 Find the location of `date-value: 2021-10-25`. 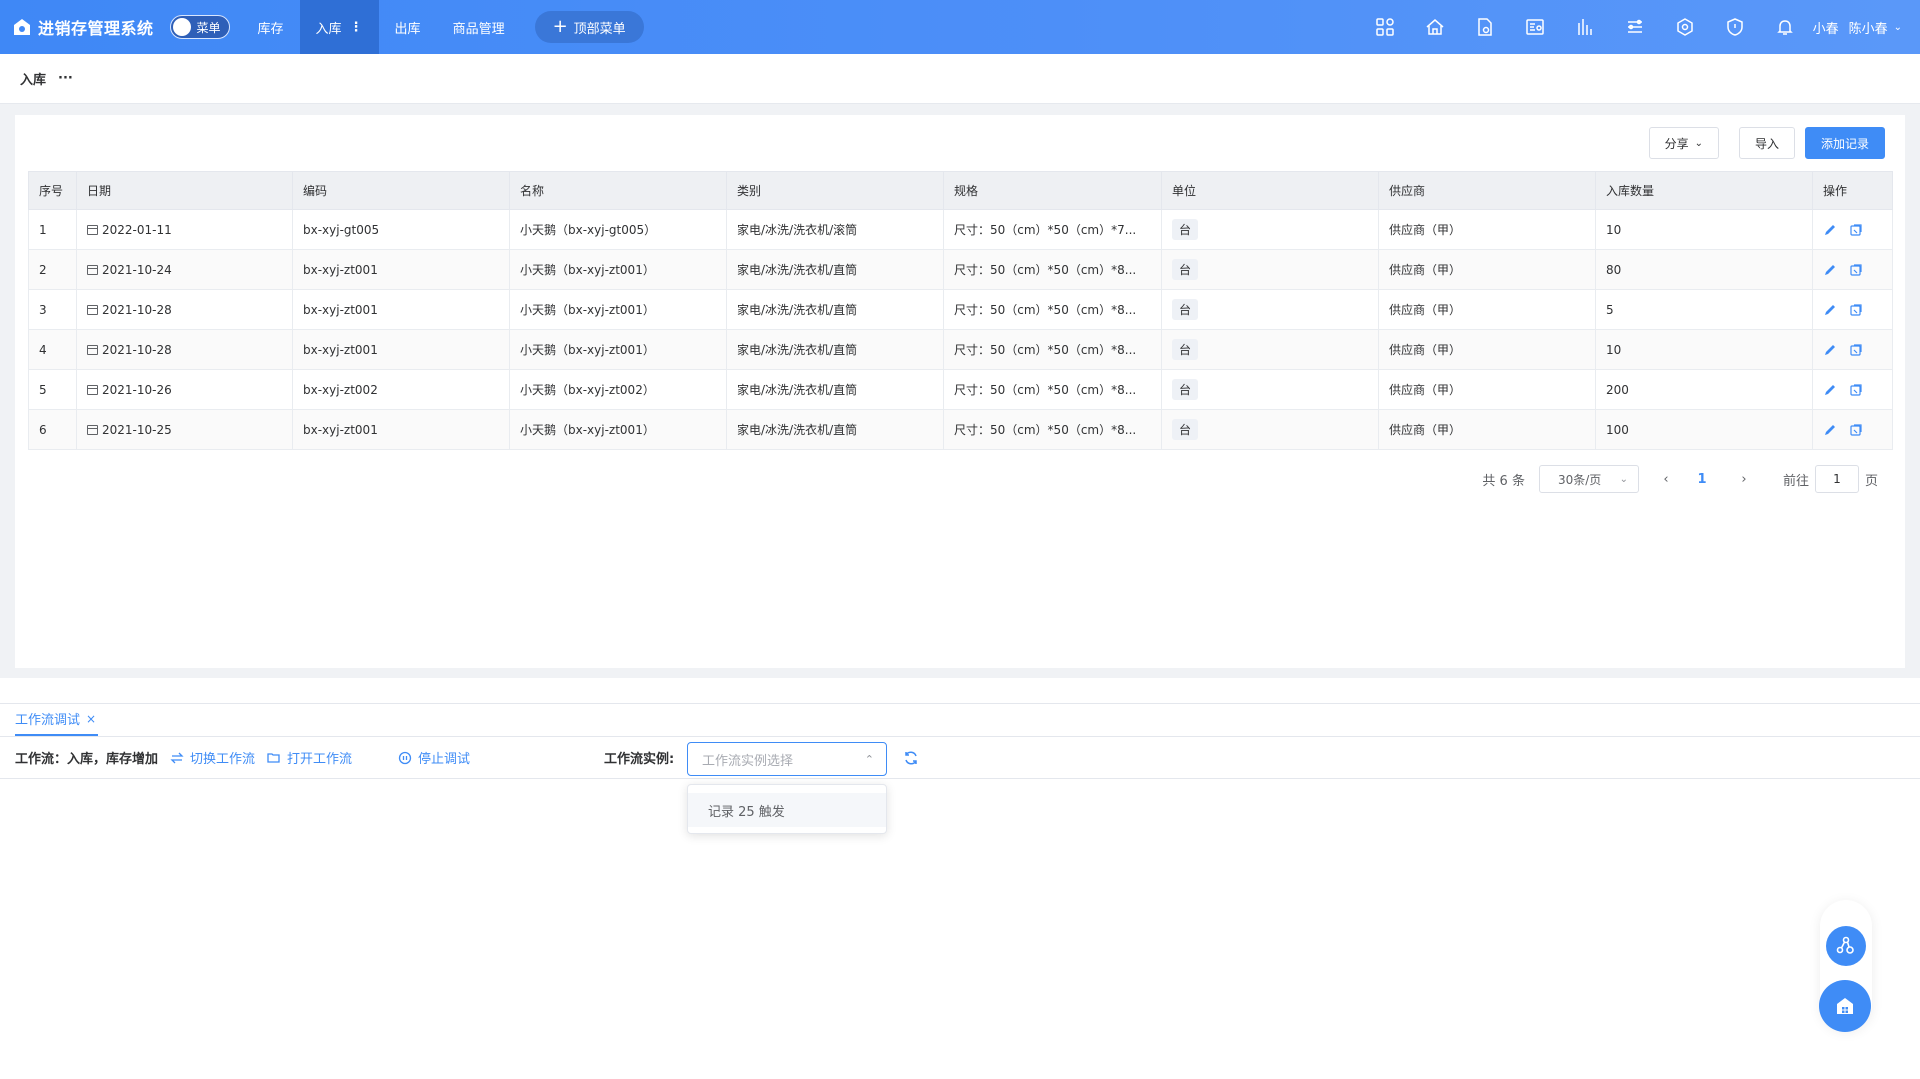

date-value: 2021-10-25 is located at coordinates (137, 429).